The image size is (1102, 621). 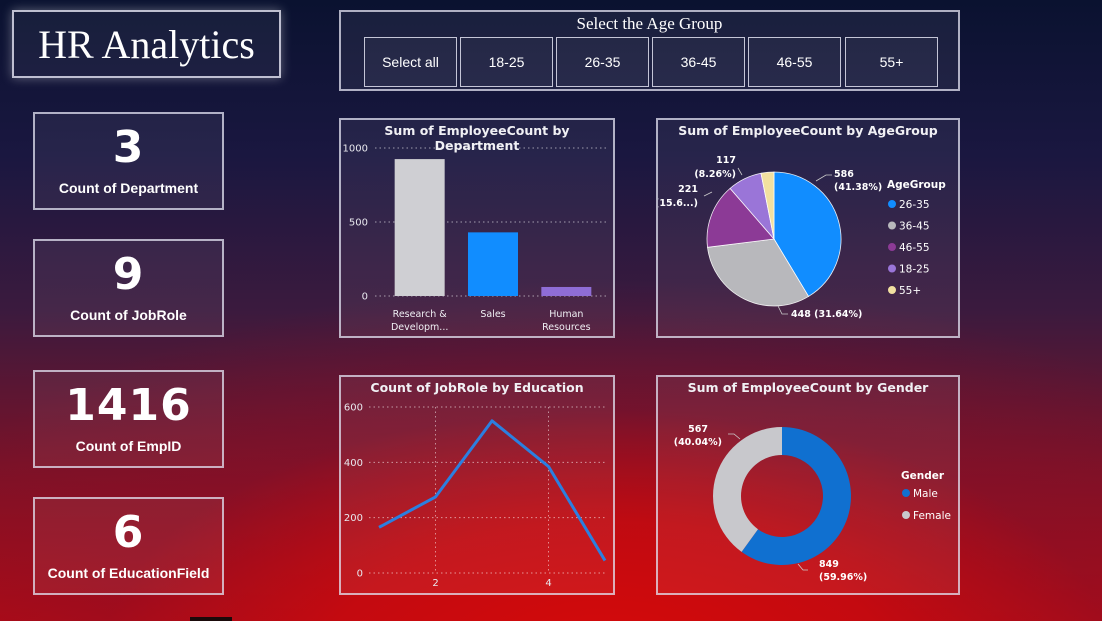 I want to click on legend-title: AgeGroup, so click(x=916, y=185).